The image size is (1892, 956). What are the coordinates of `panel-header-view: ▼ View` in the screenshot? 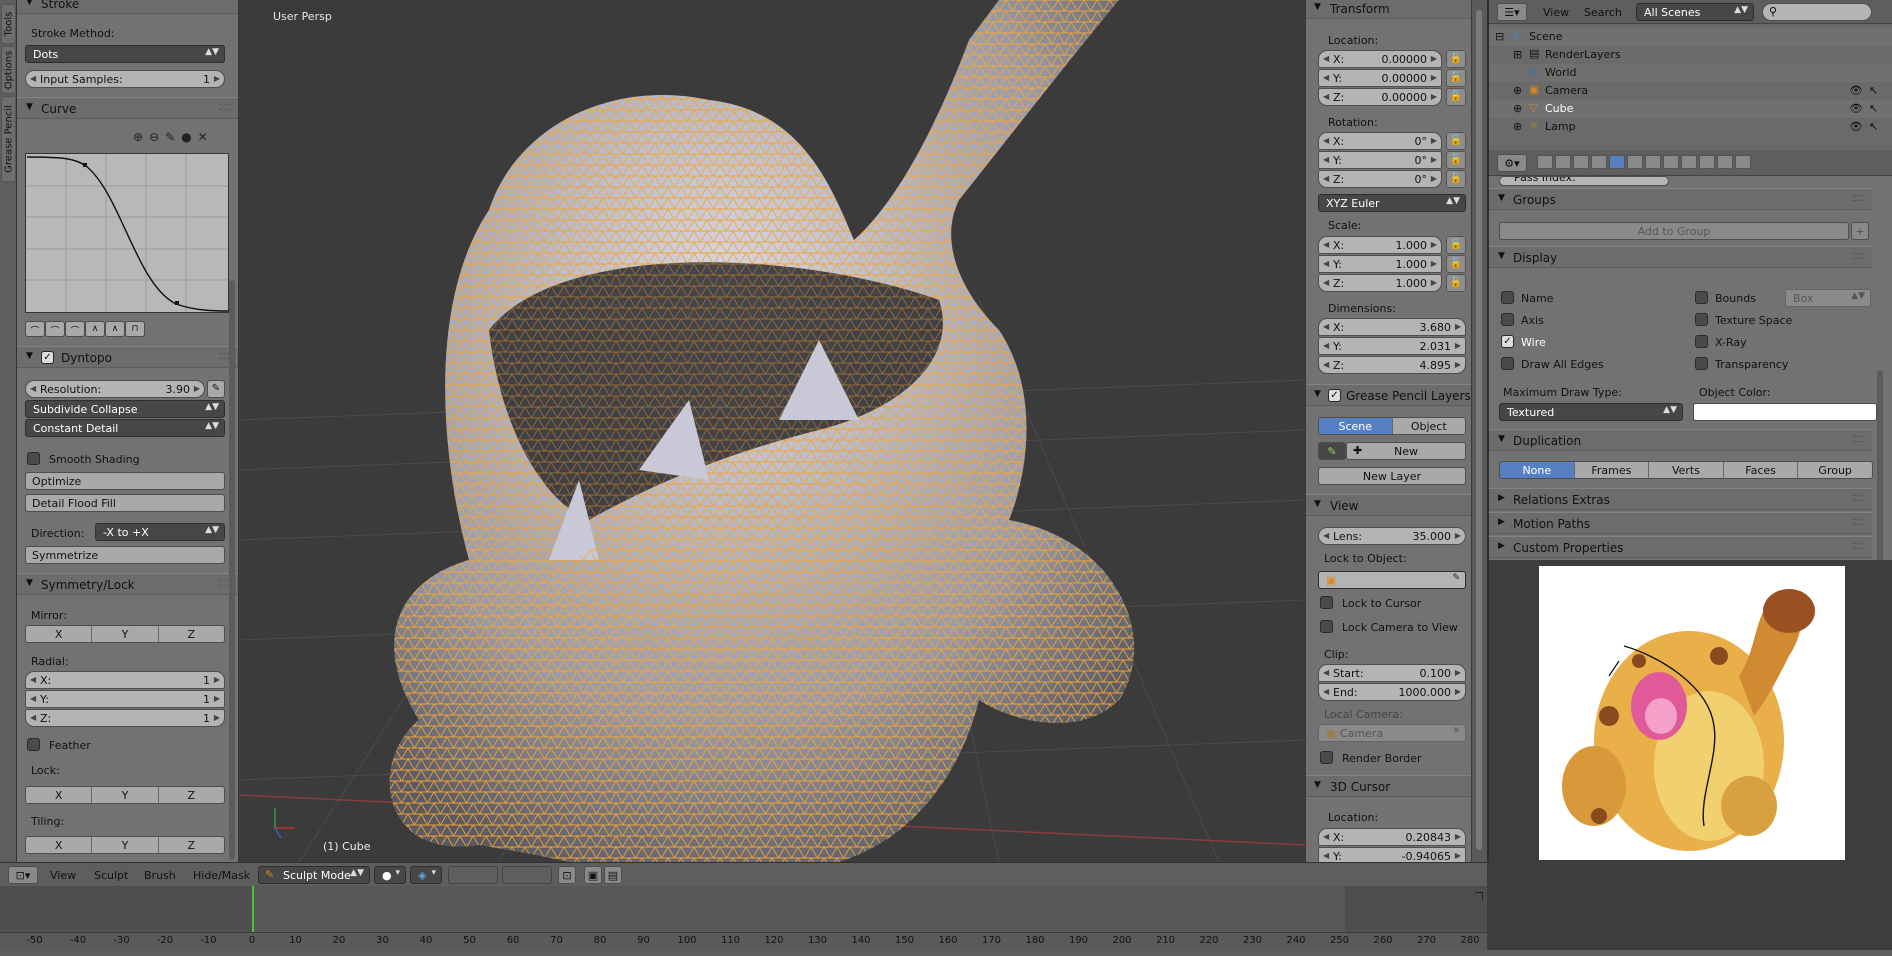 It's located at (1388, 505).